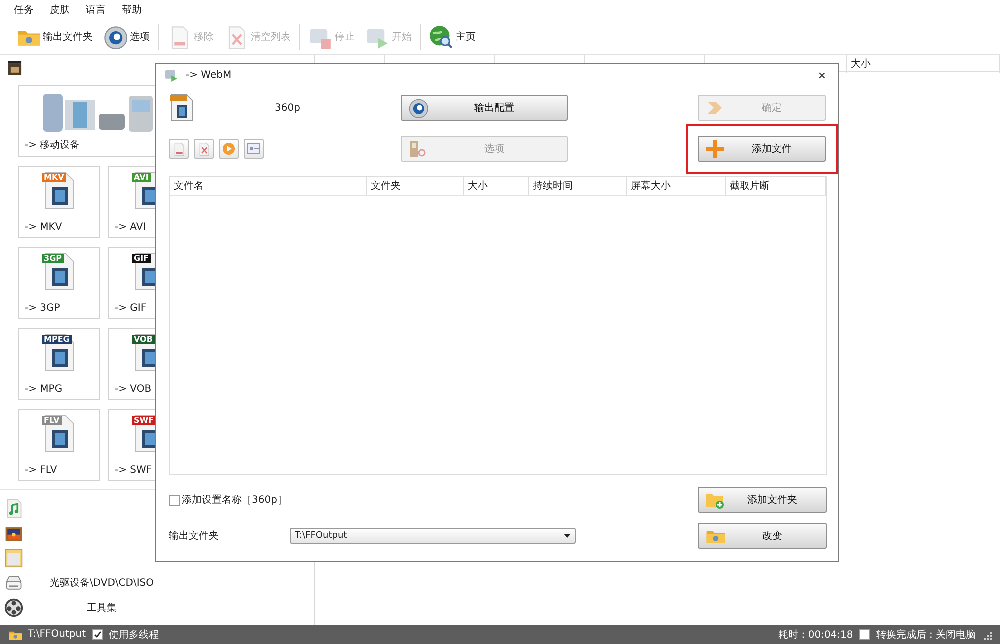  What do you see at coordinates (60, 10) in the screenshot?
I see `menu-item: 皮肤` at bounding box center [60, 10].